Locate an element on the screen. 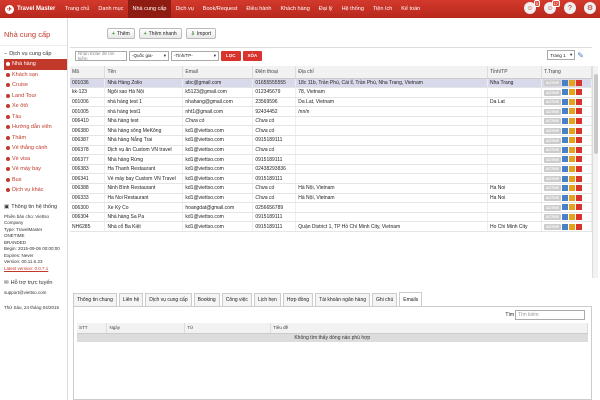 This screenshot has height=400, width=600. sidebar-item-visa: Vé visa is located at coordinates (33, 159).